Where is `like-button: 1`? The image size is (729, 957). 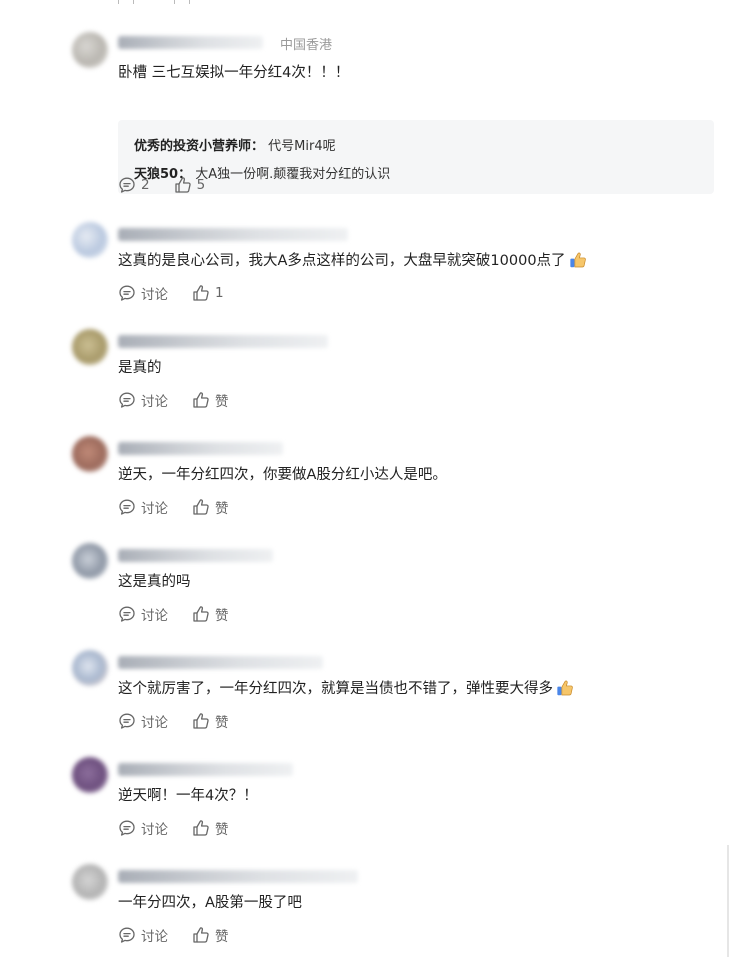 like-button: 1 is located at coordinates (208, 293).